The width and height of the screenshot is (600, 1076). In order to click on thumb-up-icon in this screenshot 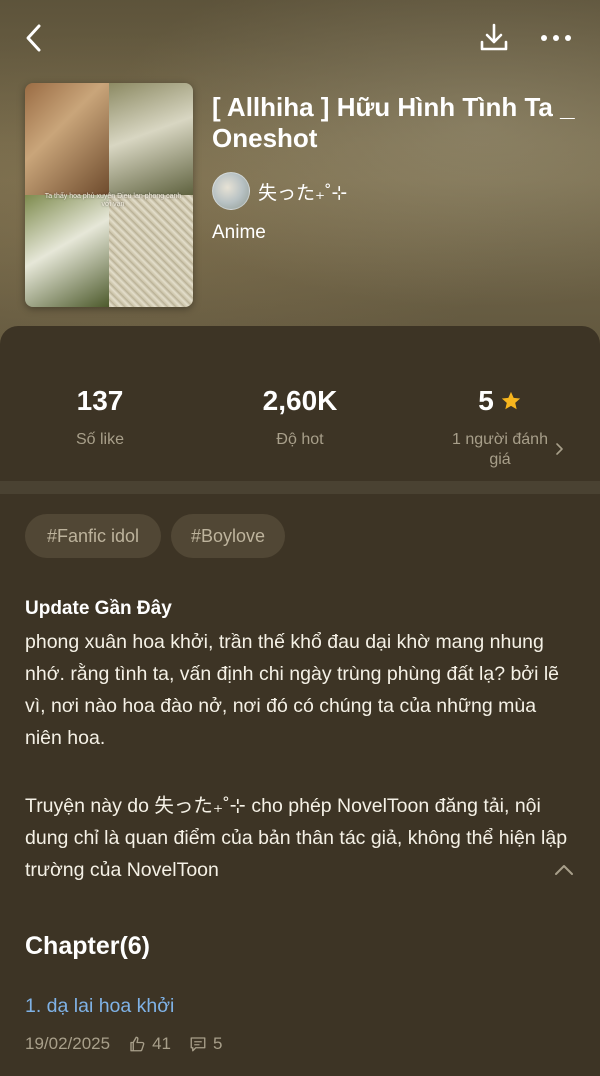, I will do `click(137, 1044)`.